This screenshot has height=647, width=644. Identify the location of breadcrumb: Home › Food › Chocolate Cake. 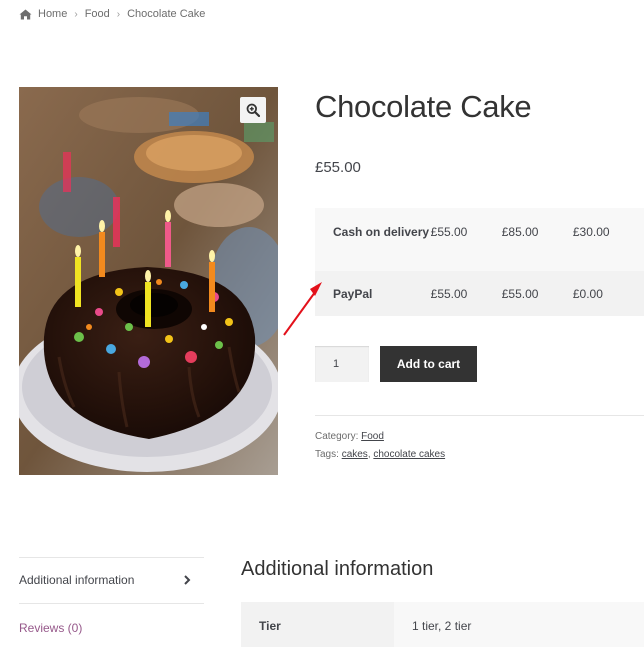
(112, 14).